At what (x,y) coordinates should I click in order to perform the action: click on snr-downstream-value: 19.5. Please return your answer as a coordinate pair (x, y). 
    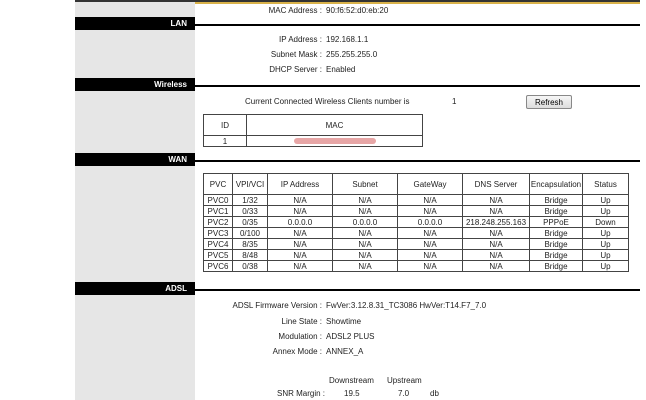
    Looking at the image, I should click on (352, 393).